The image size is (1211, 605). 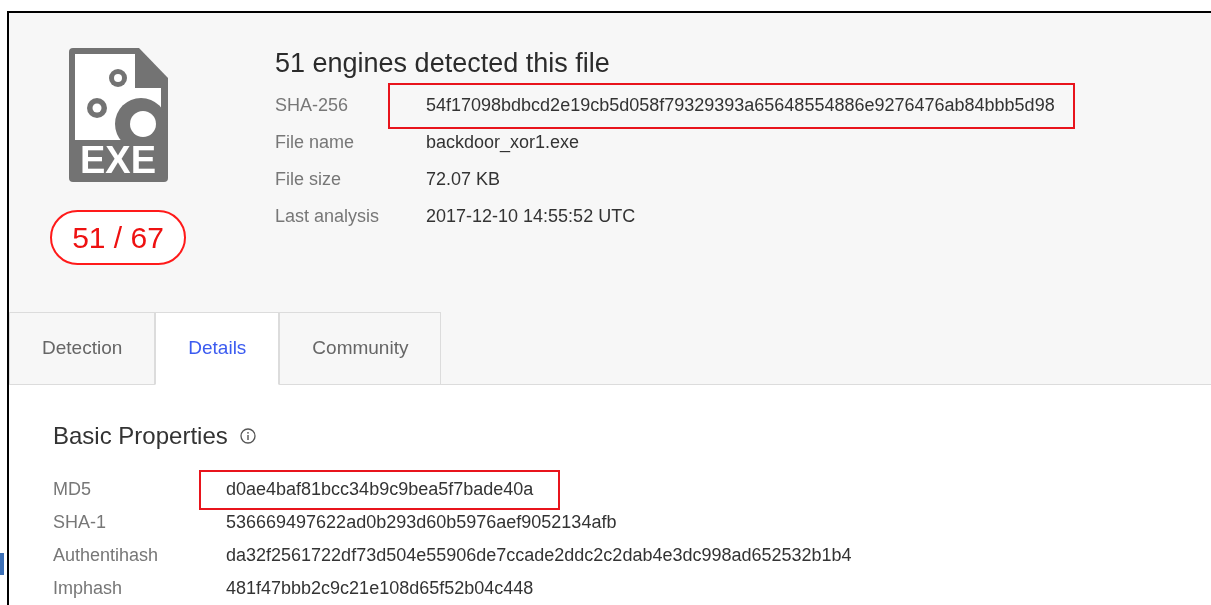 What do you see at coordinates (539, 555) in the screenshot?
I see `property-value: da32f2561722df73d504e55906de7ccade2ddc2c2dab4e3dc998ad652532b1b4` at bounding box center [539, 555].